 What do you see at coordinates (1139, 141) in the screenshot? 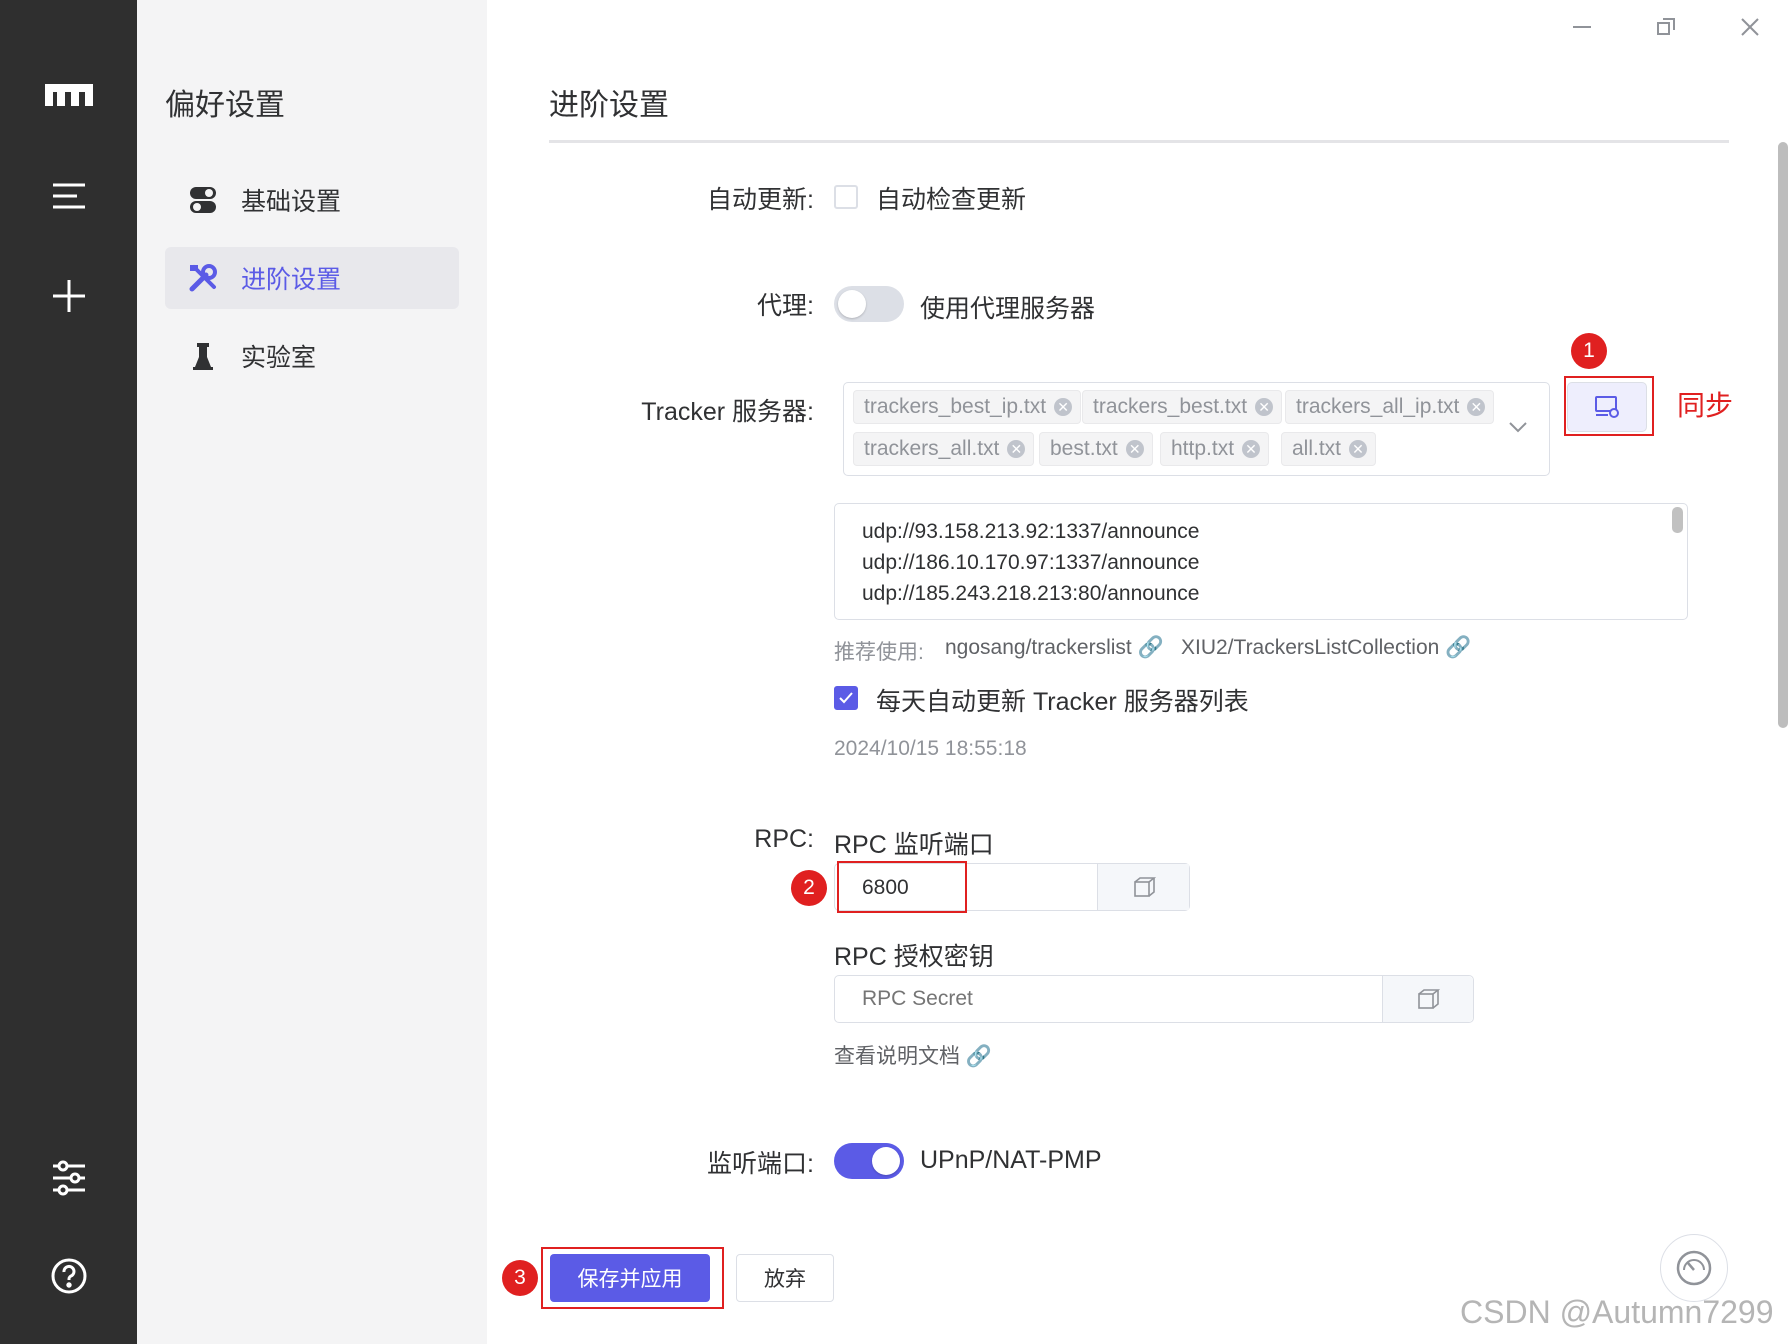
I see `title-divider` at bounding box center [1139, 141].